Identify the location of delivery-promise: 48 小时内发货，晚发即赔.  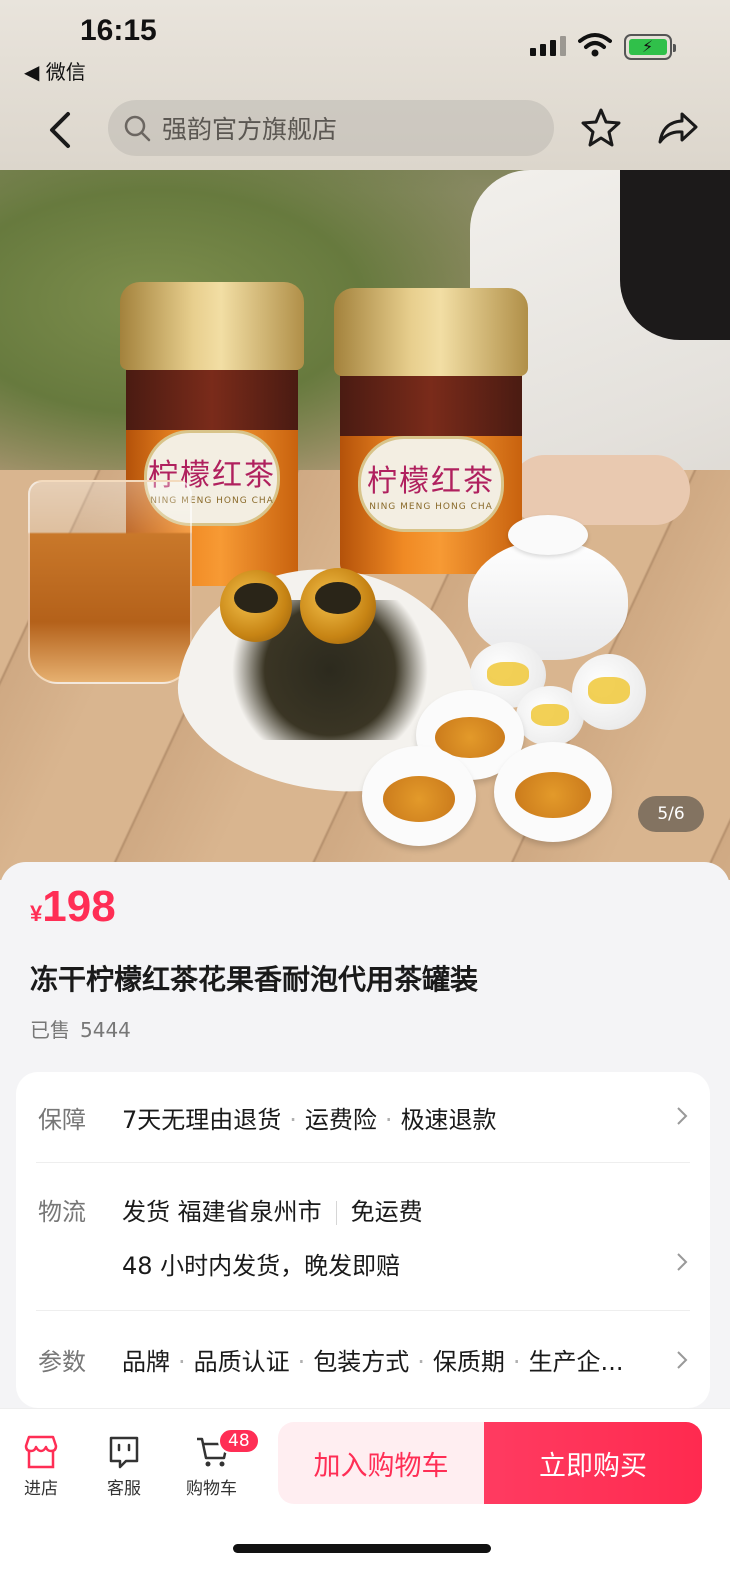
(261, 1266).